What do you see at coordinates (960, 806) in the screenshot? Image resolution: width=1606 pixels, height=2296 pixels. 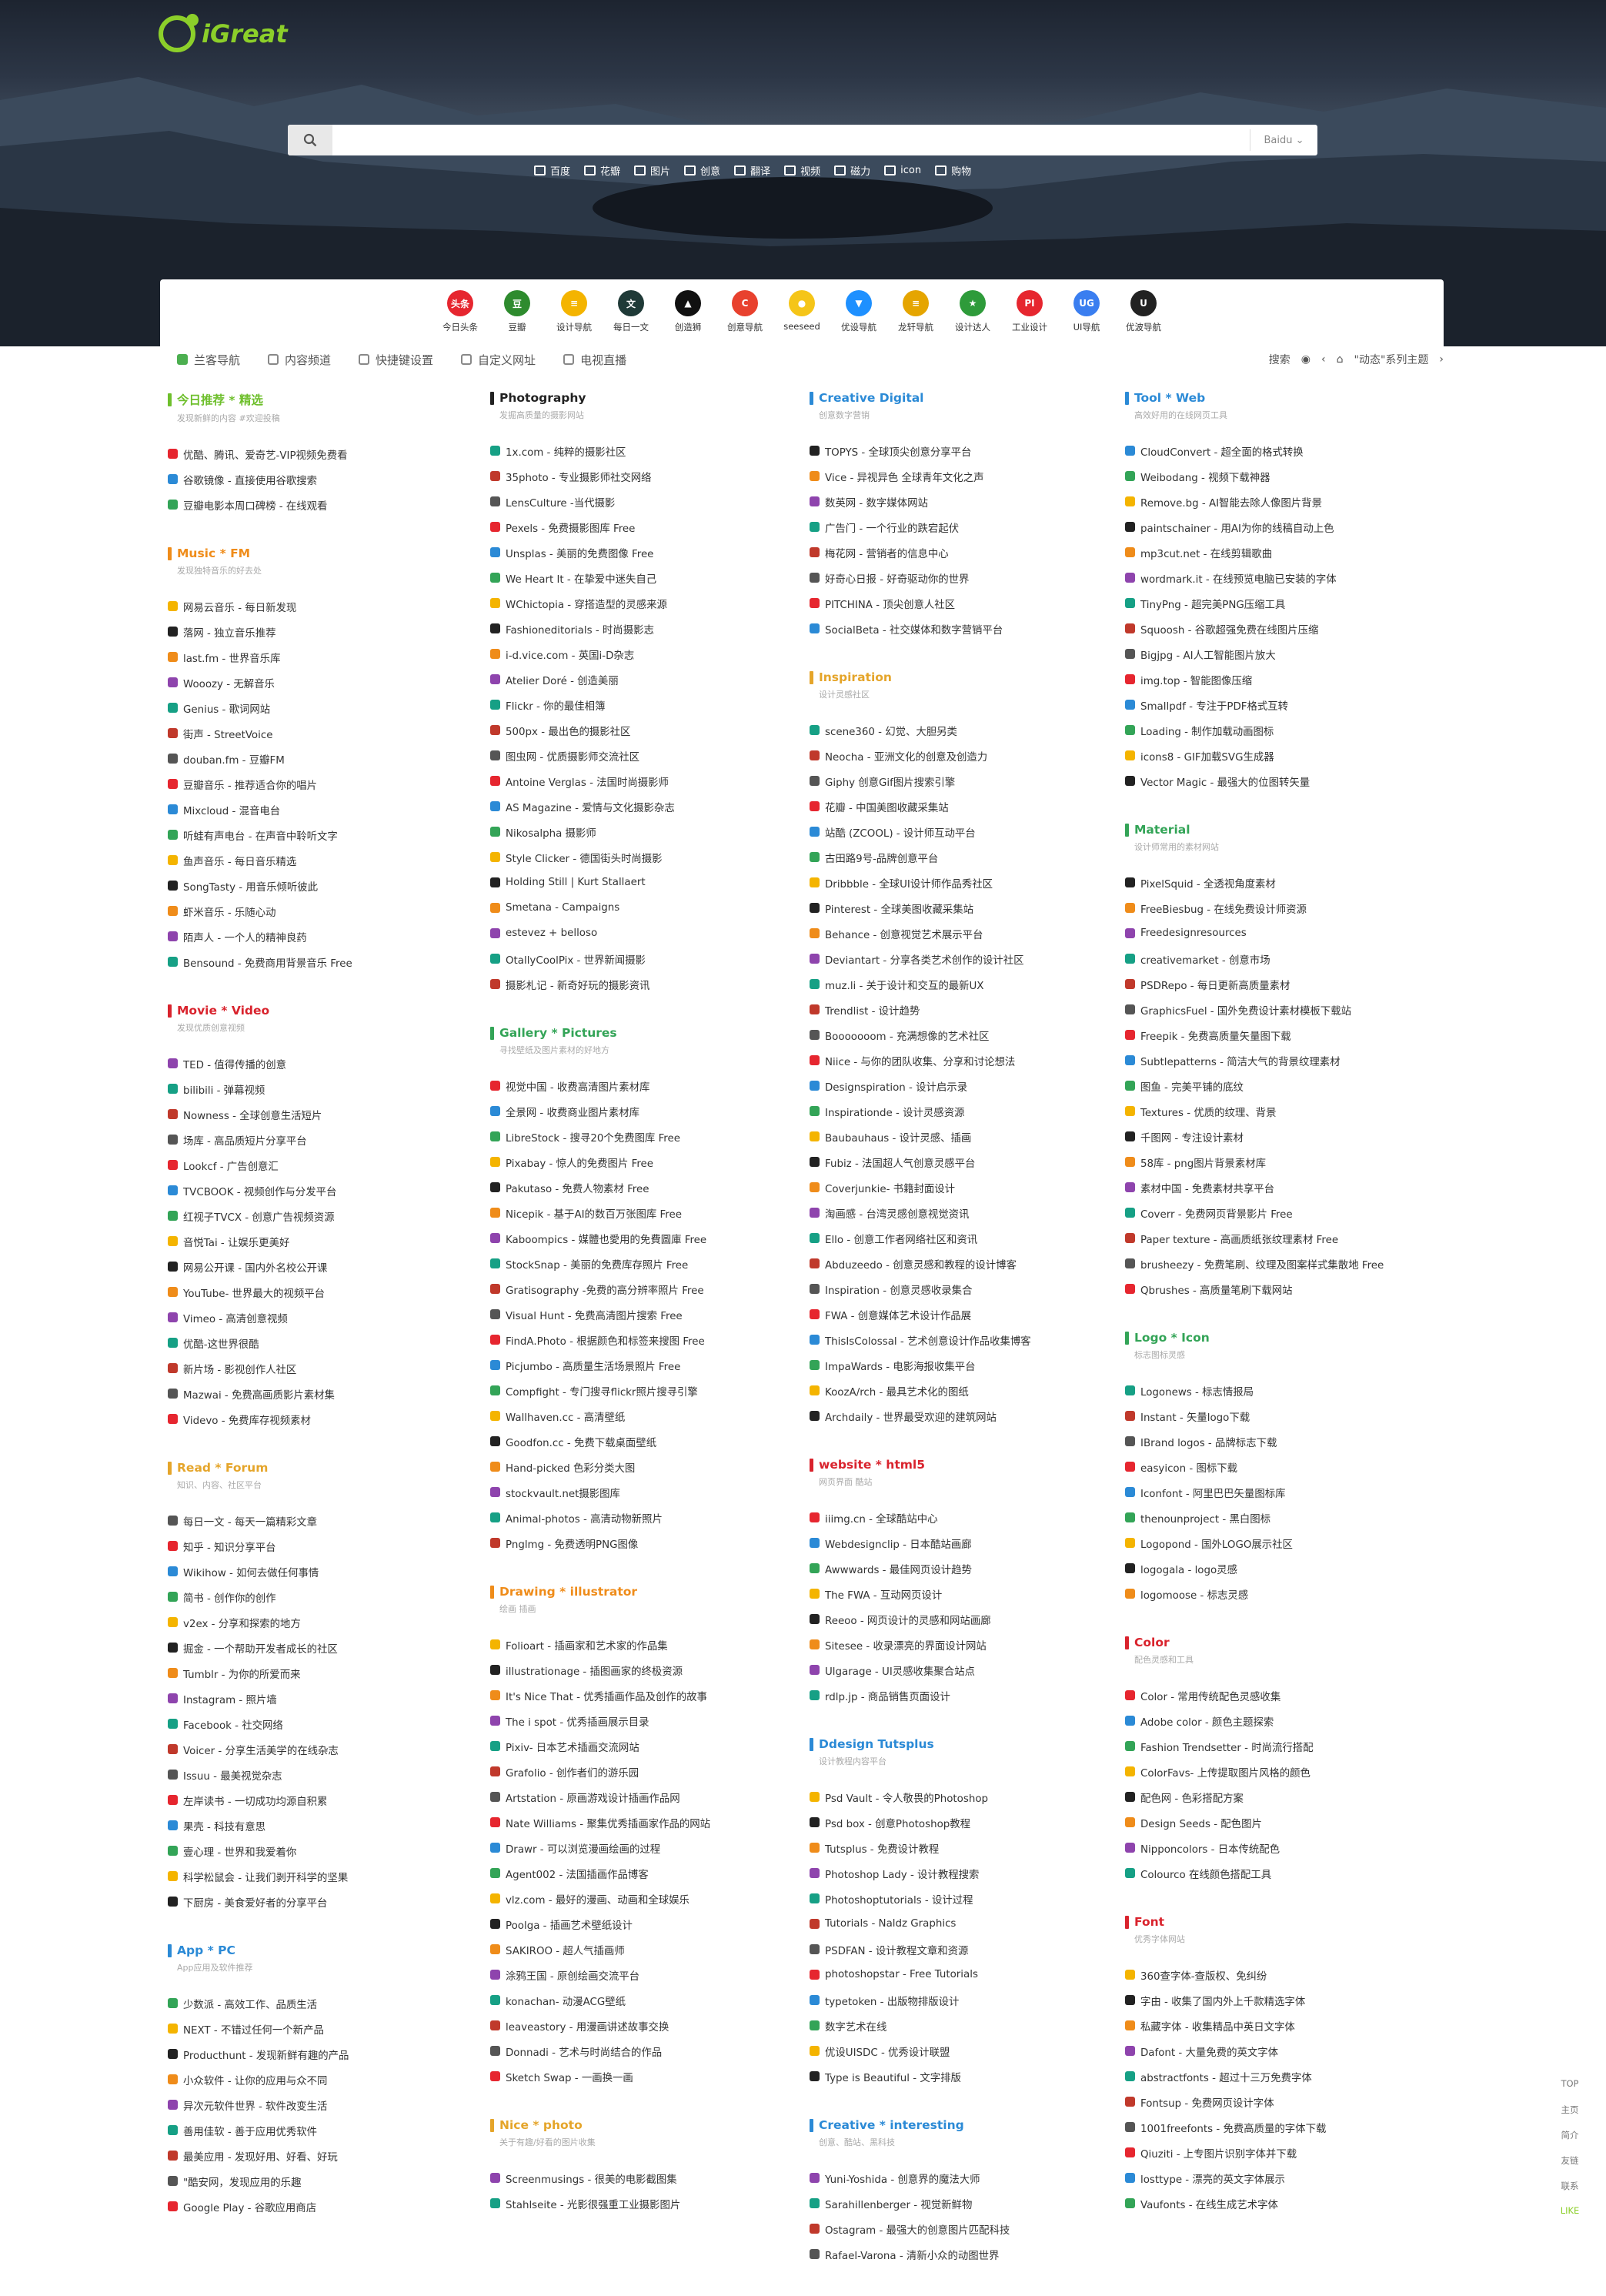 I see `link-item: 花瓣 - 中国美图收藏采集站` at bounding box center [960, 806].